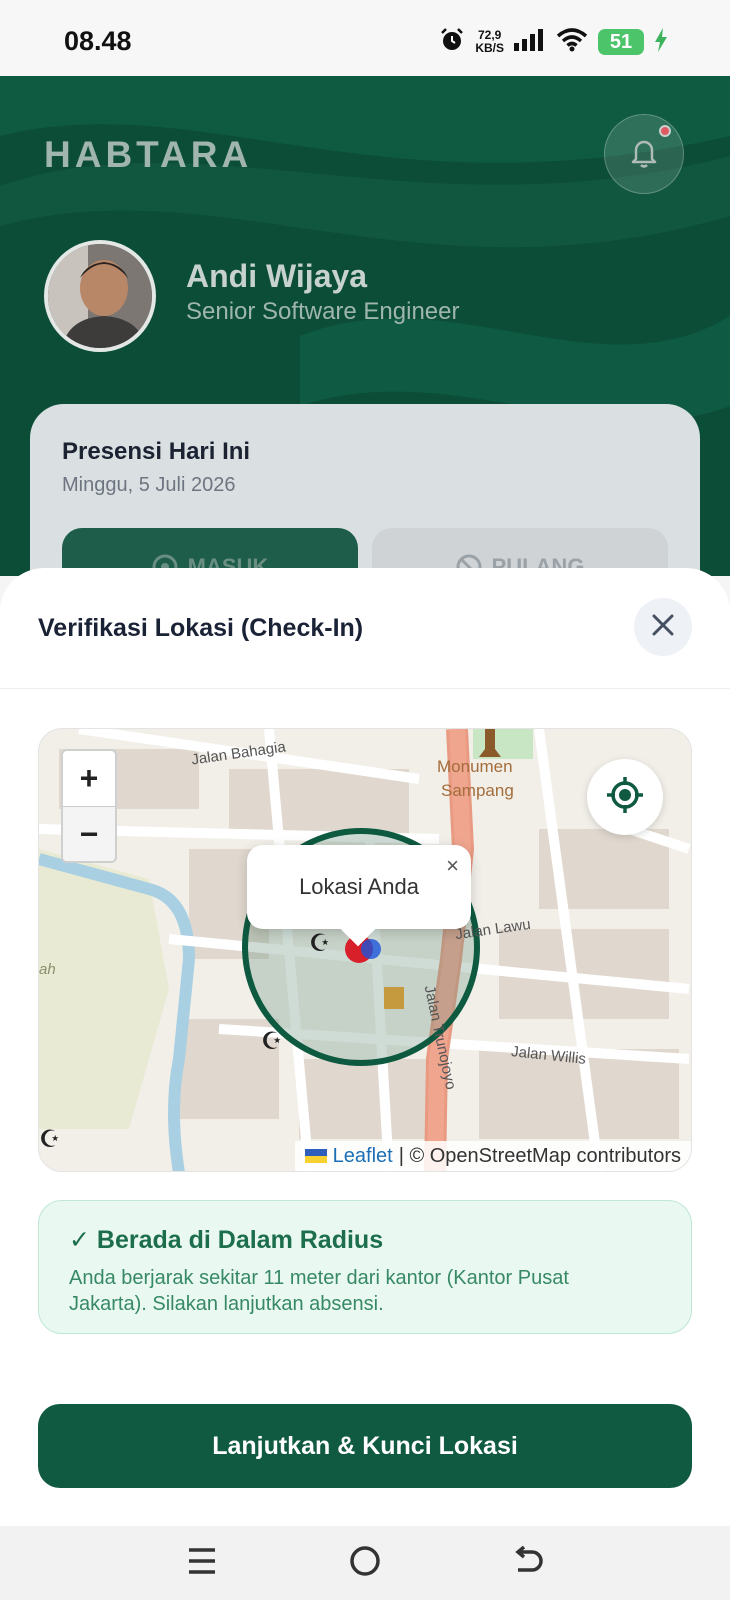  Describe the element at coordinates (363, 1156) in the screenshot. I see `leaflet-link: Leaflet` at that location.